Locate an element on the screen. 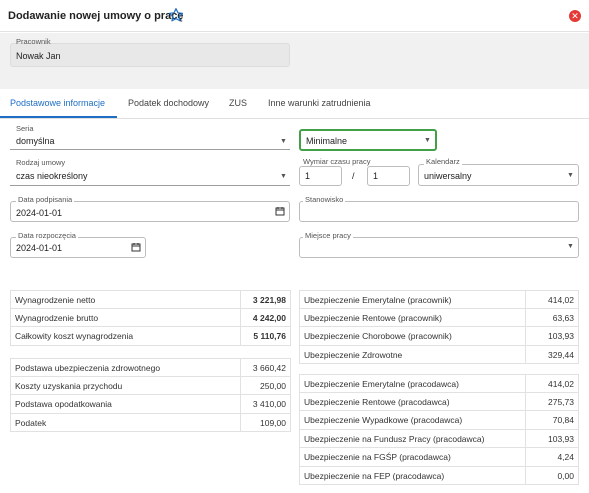 This screenshot has height=493, width=589. work-time-label: Wymiar czasu pracy is located at coordinates (337, 161).